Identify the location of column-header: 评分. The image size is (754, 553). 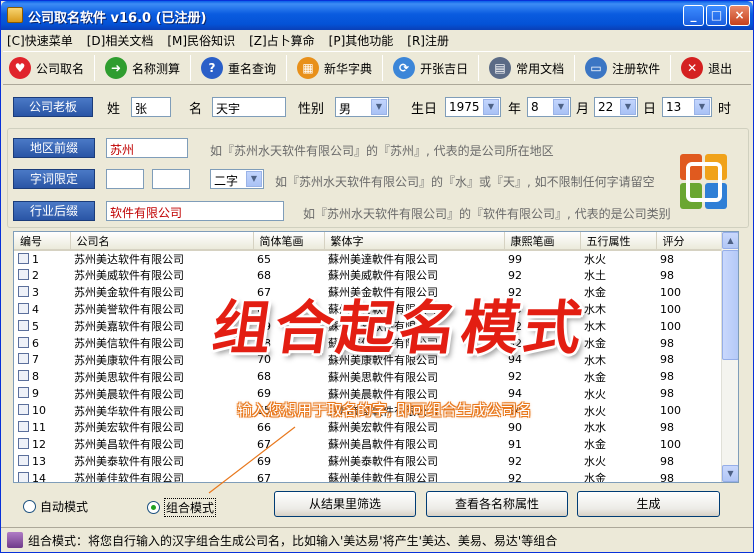
(689, 241).